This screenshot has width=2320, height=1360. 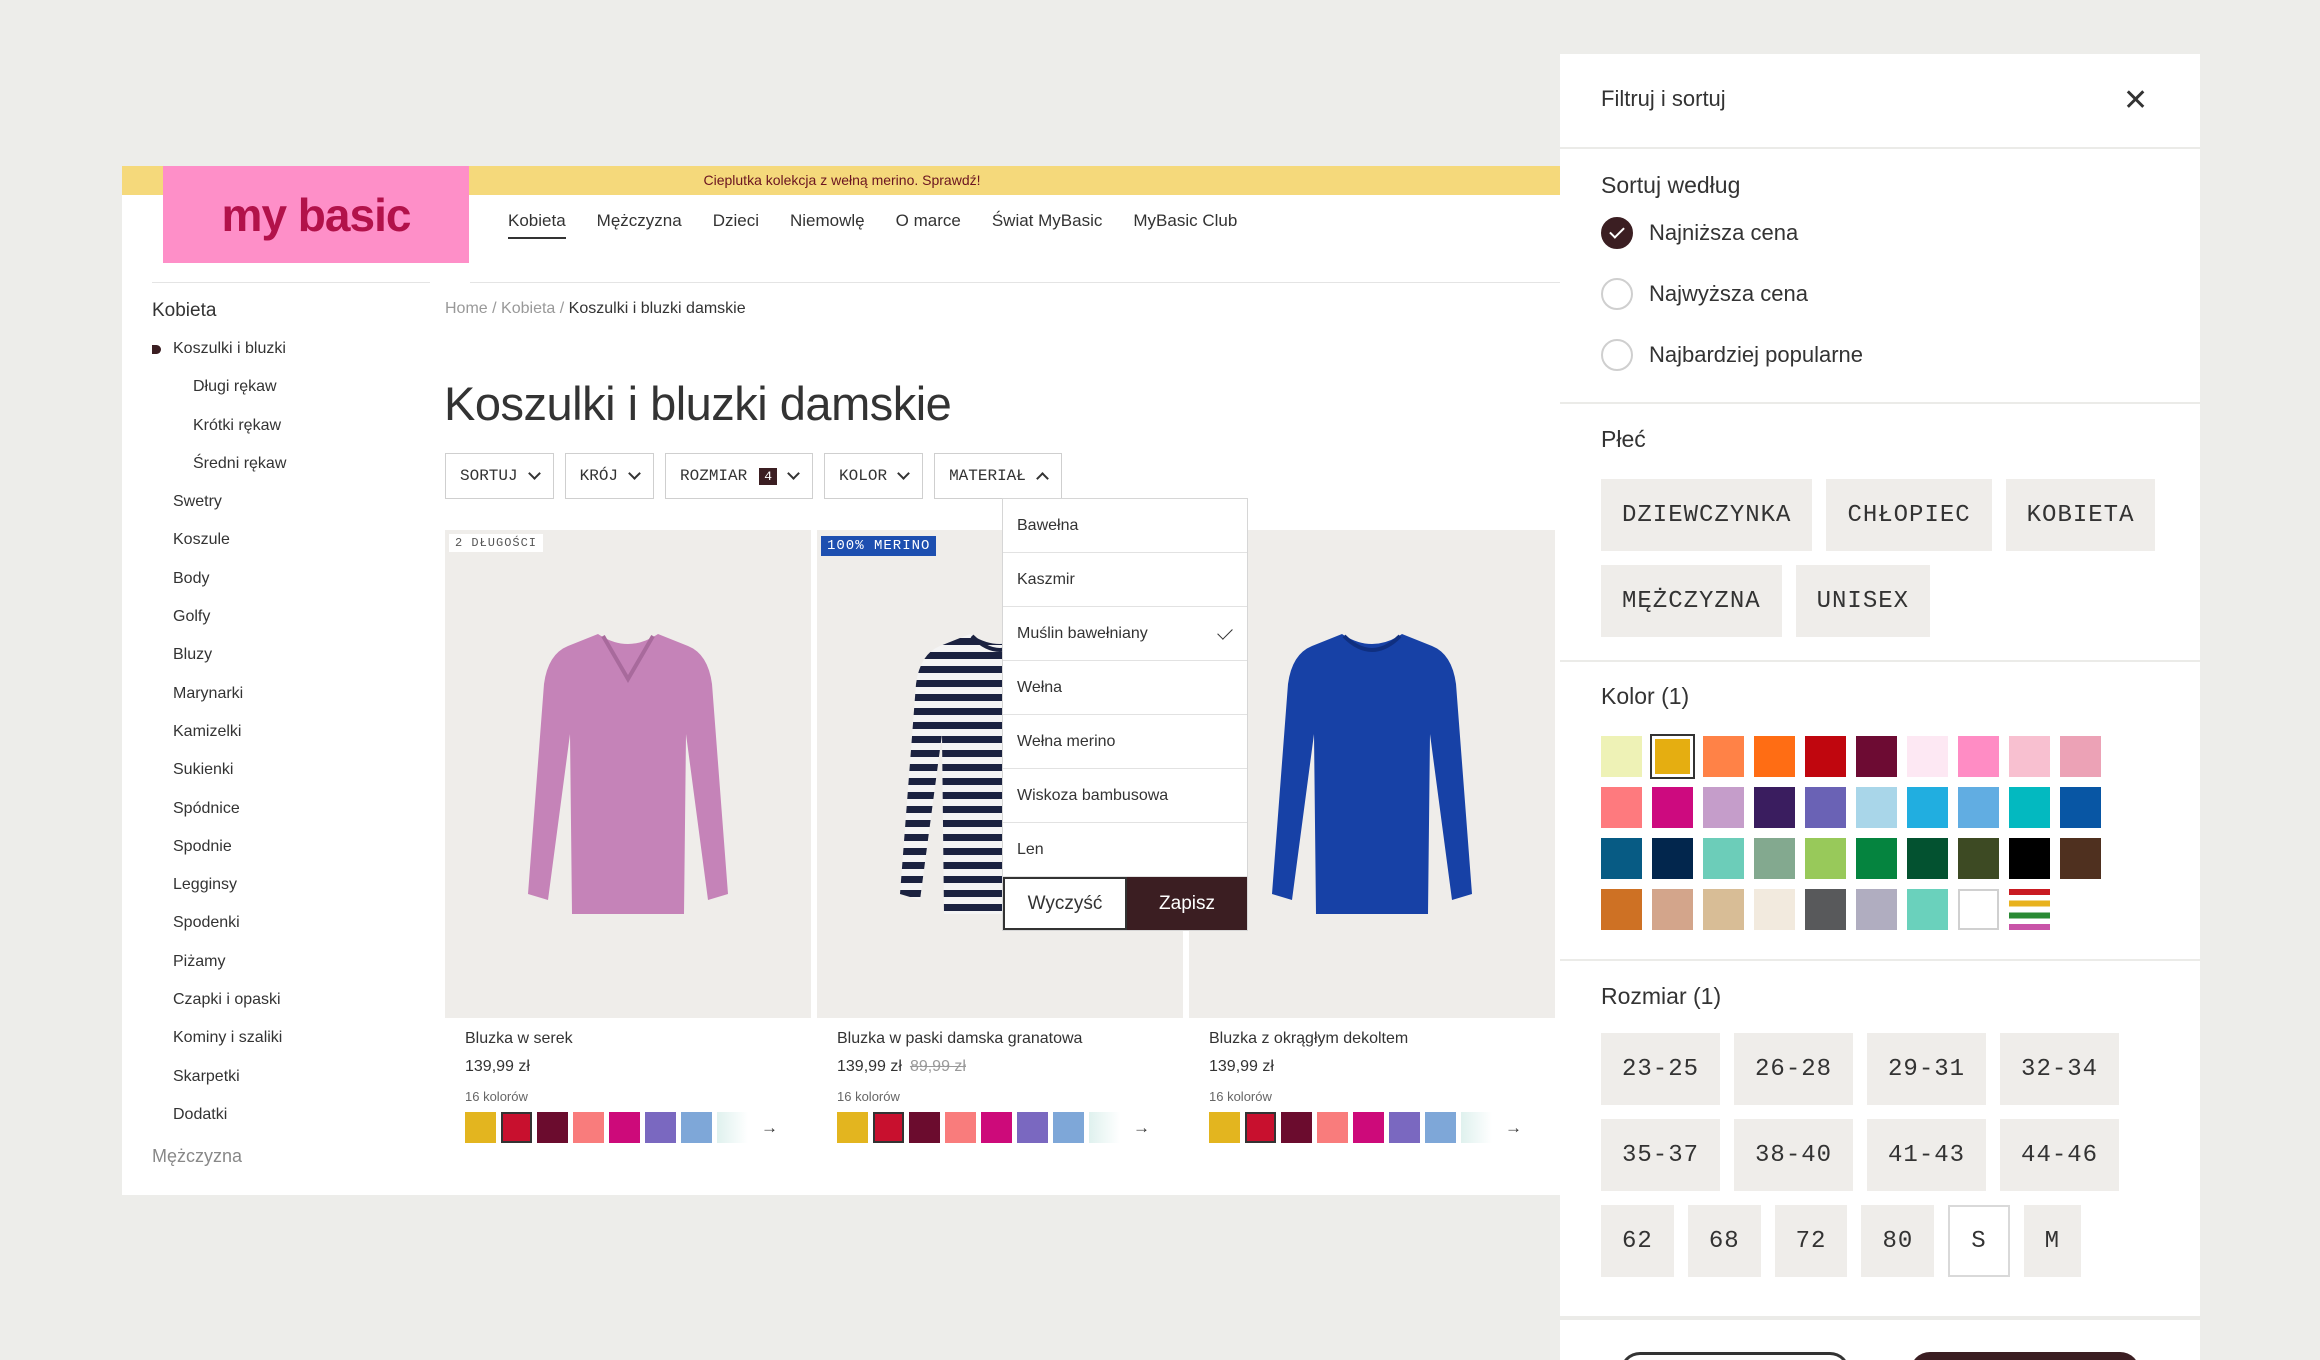 What do you see at coordinates (282, 1125) in the screenshot?
I see `sidebar-item-dodatki: Dodatki` at bounding box center [282, 1125].